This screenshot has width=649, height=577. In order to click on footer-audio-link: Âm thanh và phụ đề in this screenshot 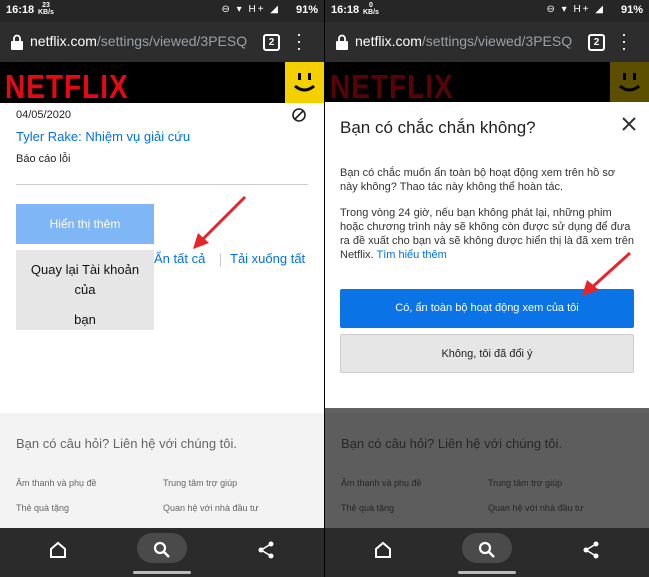, I will do `click(56, 483)`.